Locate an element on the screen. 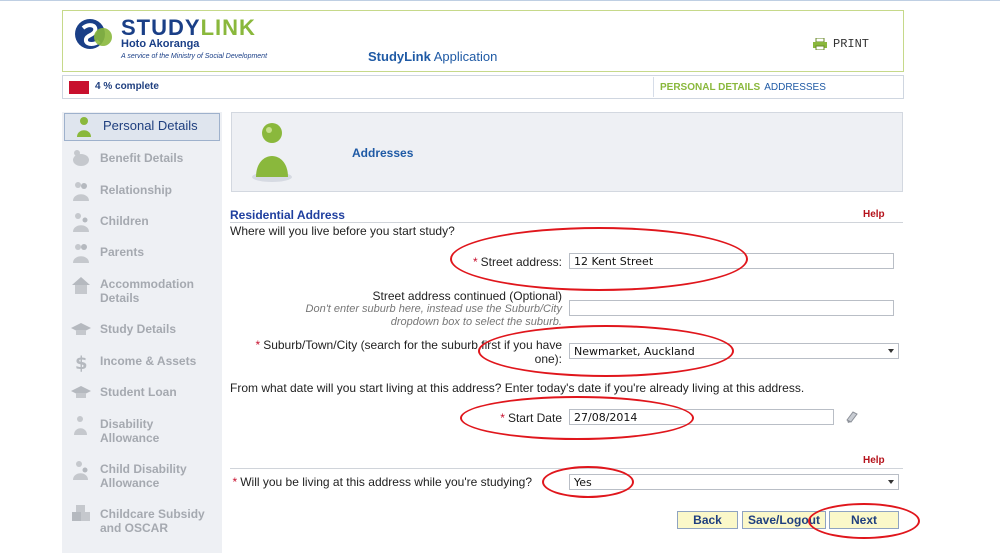  street-address-continued-label: Street address continued (Optional) is located at coordinates (467, 296).